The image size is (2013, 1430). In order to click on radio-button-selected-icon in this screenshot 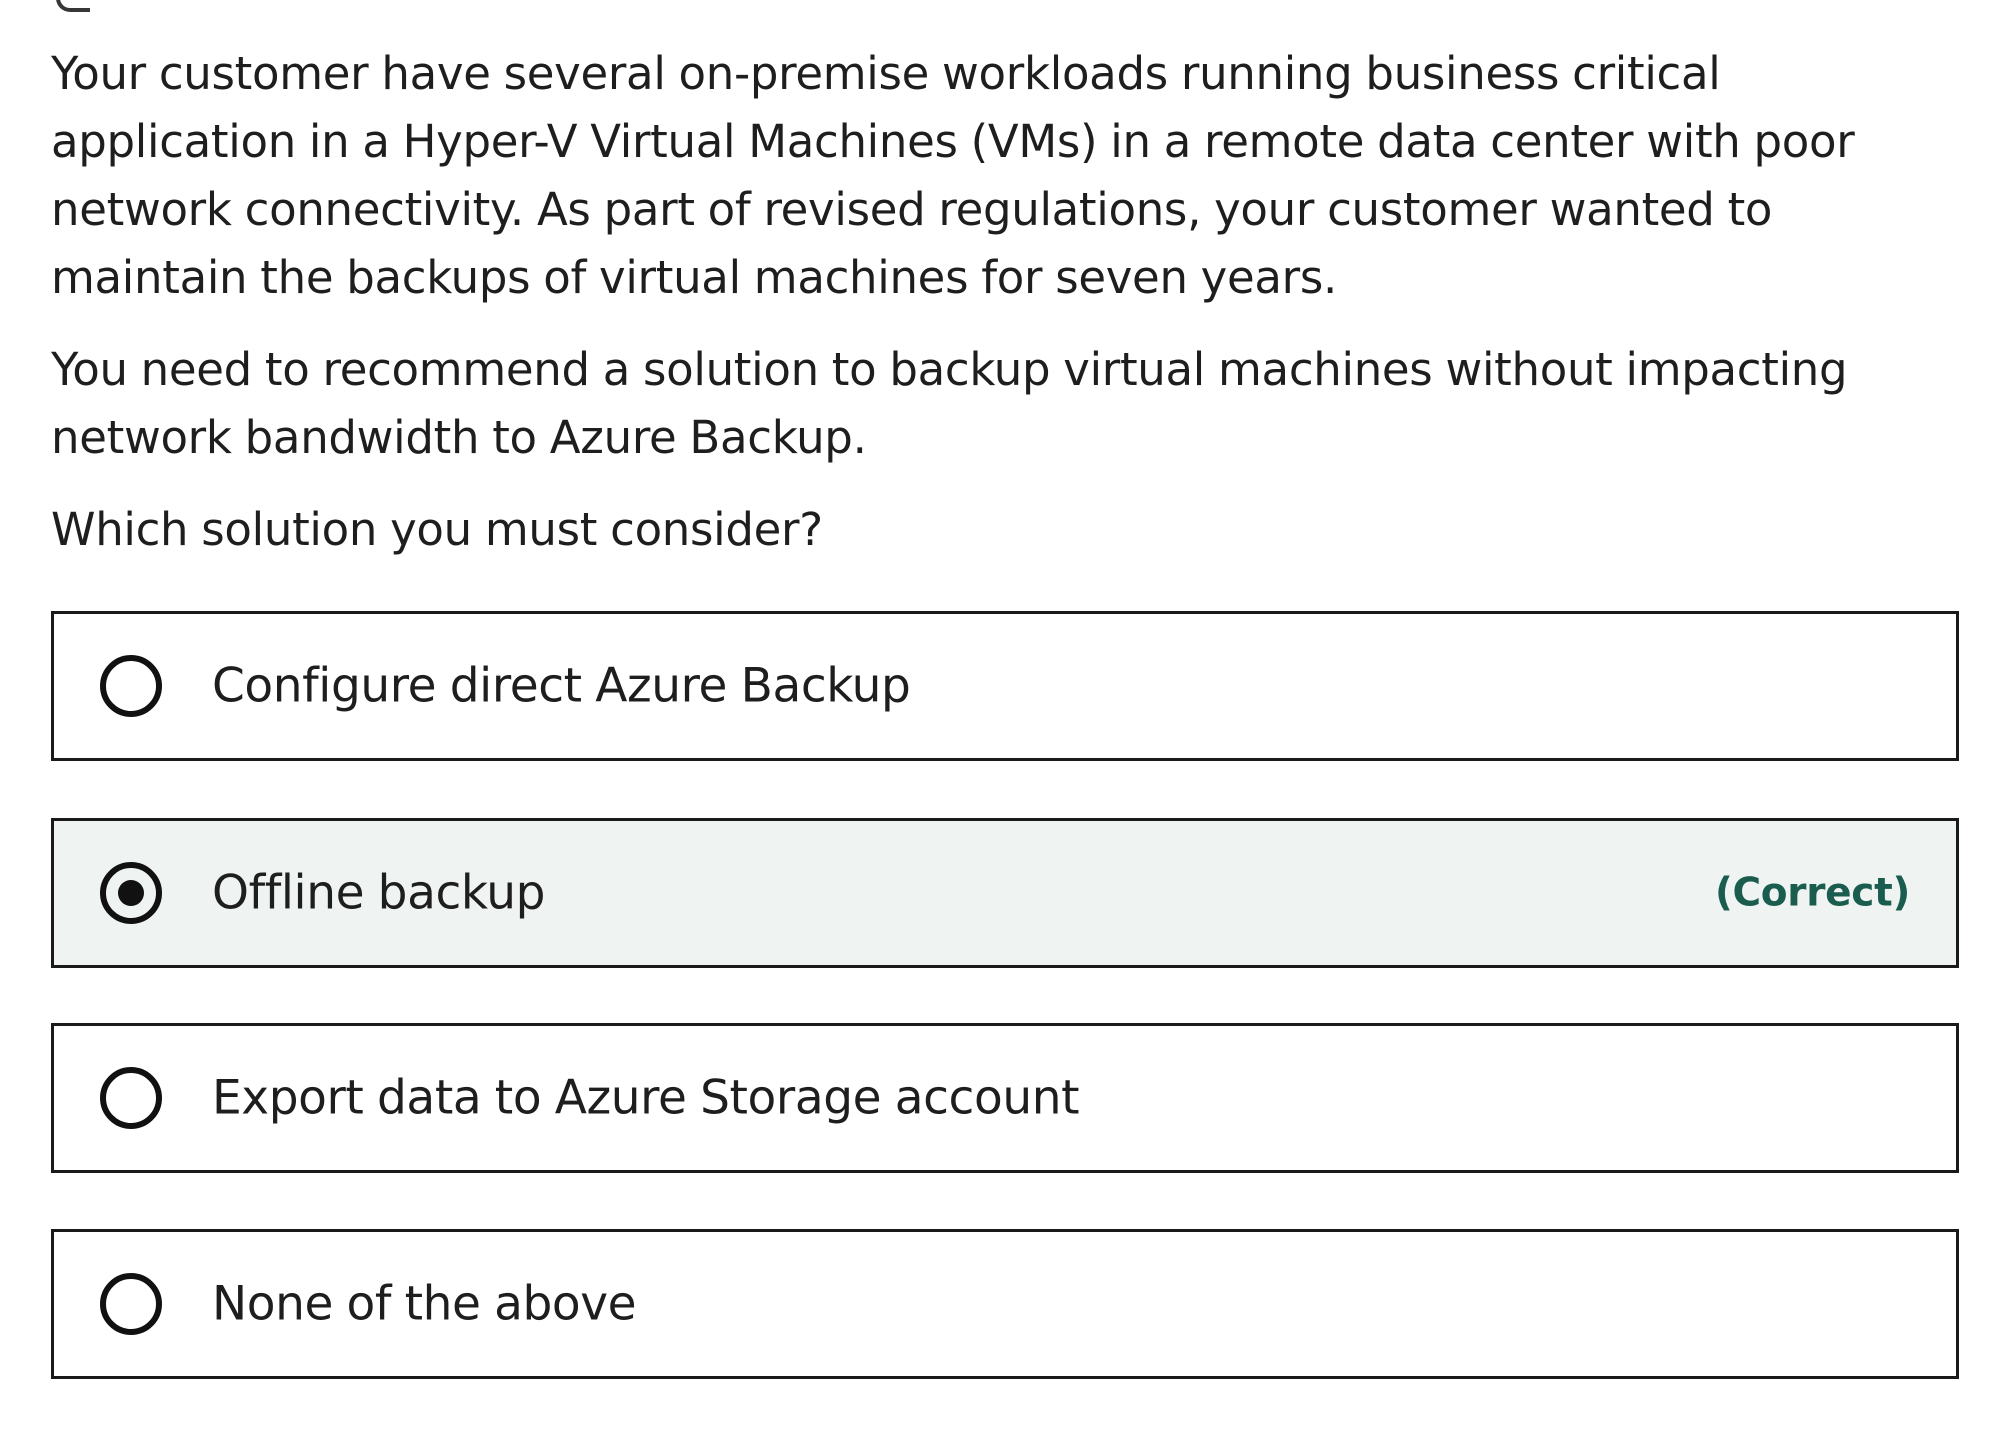, I will do `click(131, 893)`.